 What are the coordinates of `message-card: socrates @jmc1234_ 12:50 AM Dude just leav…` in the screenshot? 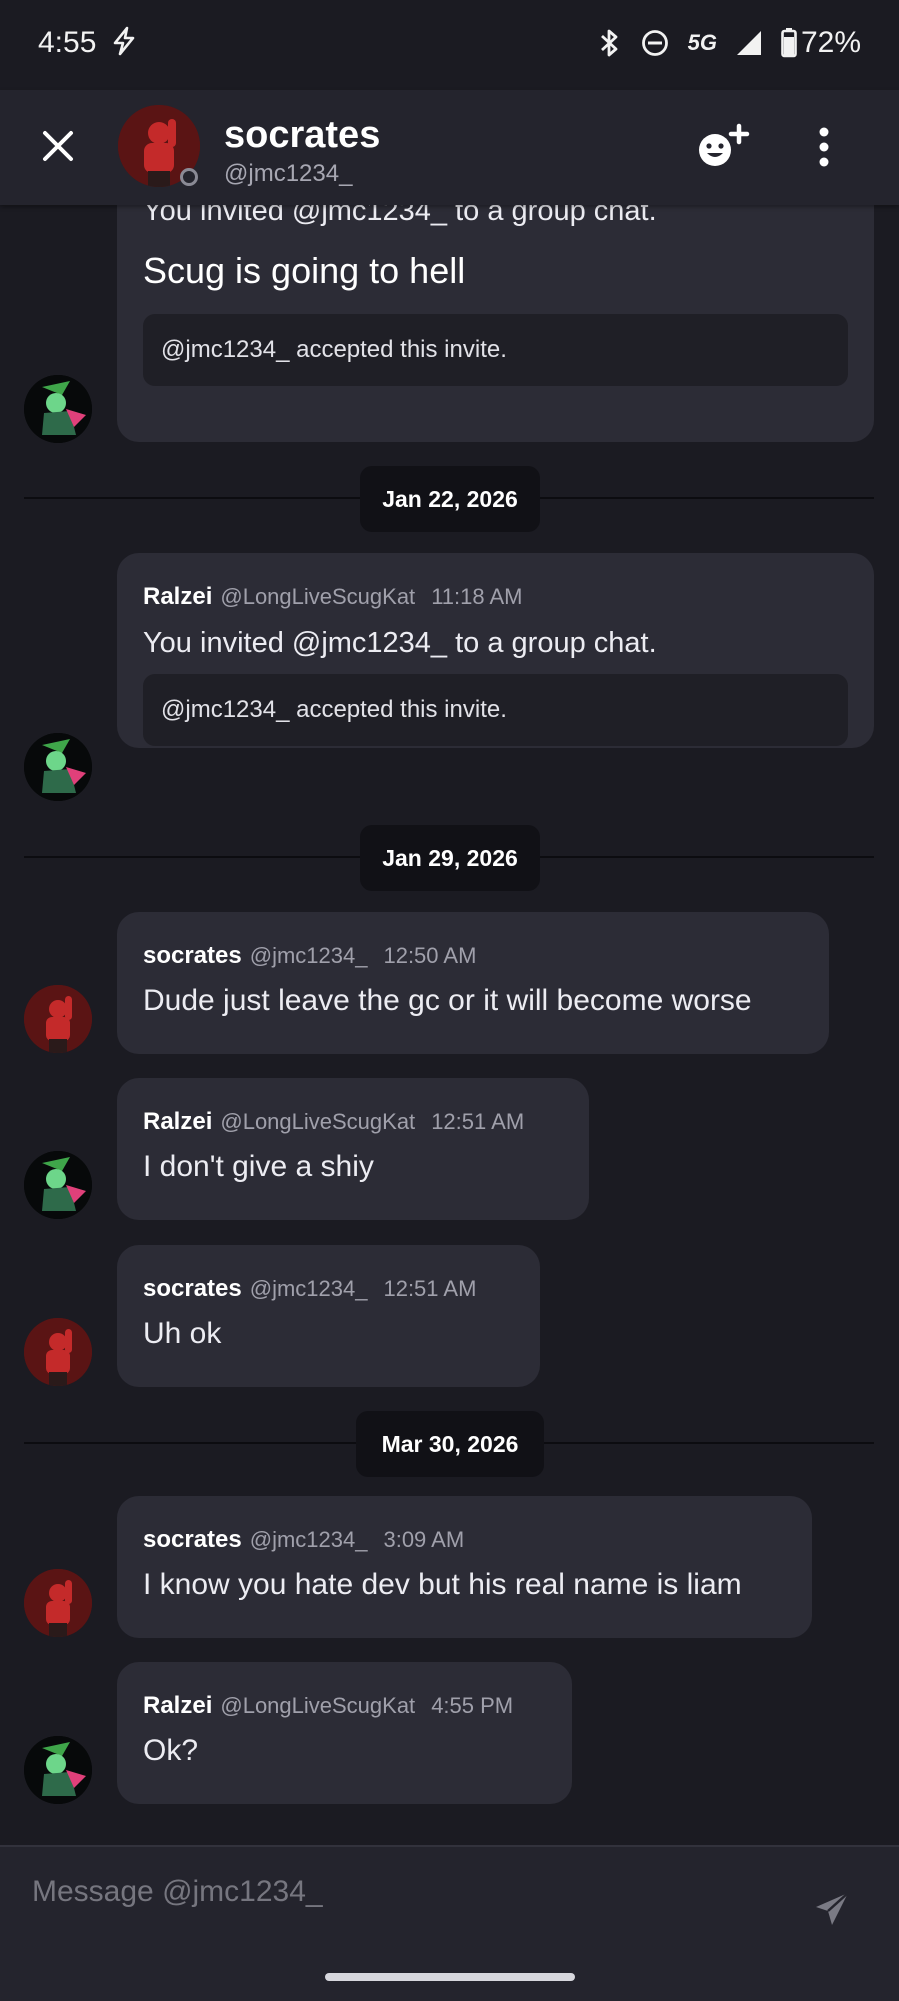 It's located at (473, 983).